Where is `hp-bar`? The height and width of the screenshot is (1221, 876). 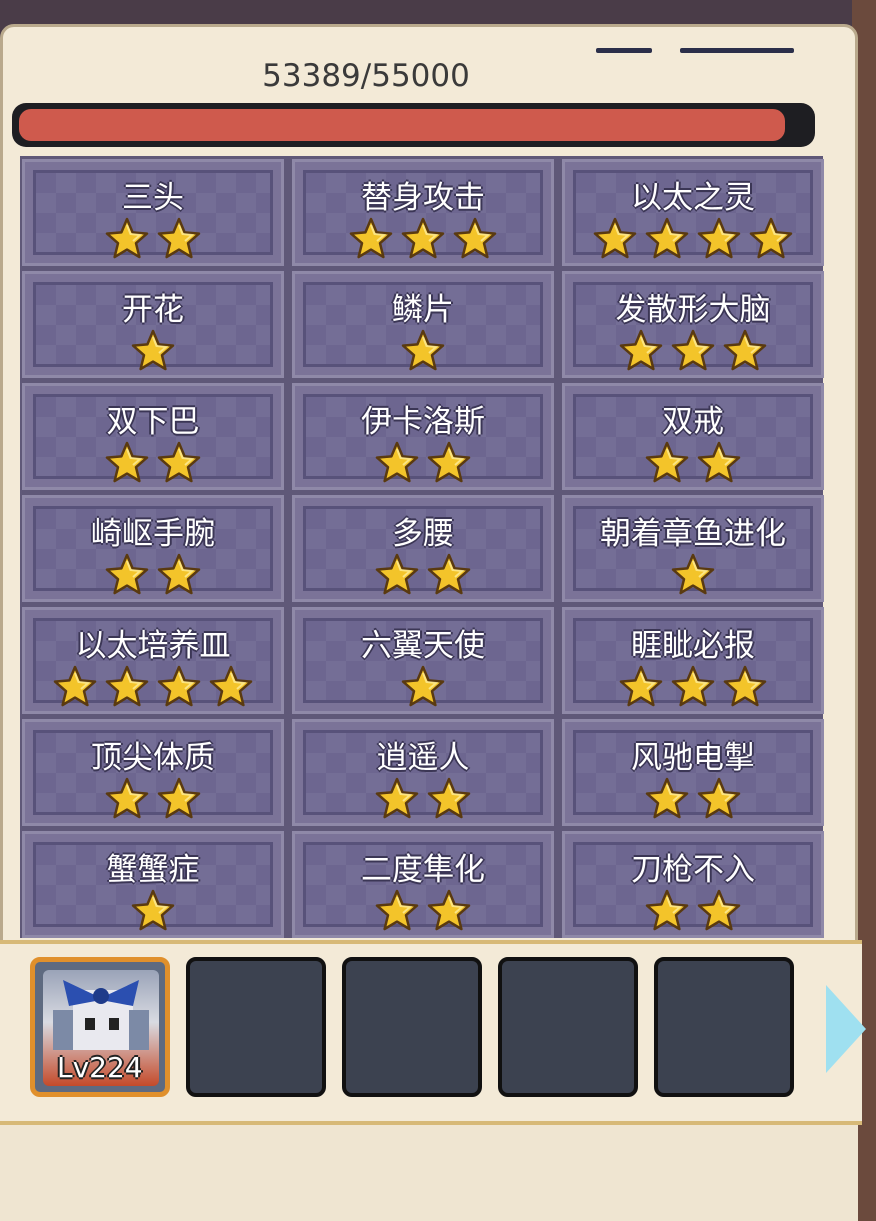
hp-bar is located at coordinates (413, 125).